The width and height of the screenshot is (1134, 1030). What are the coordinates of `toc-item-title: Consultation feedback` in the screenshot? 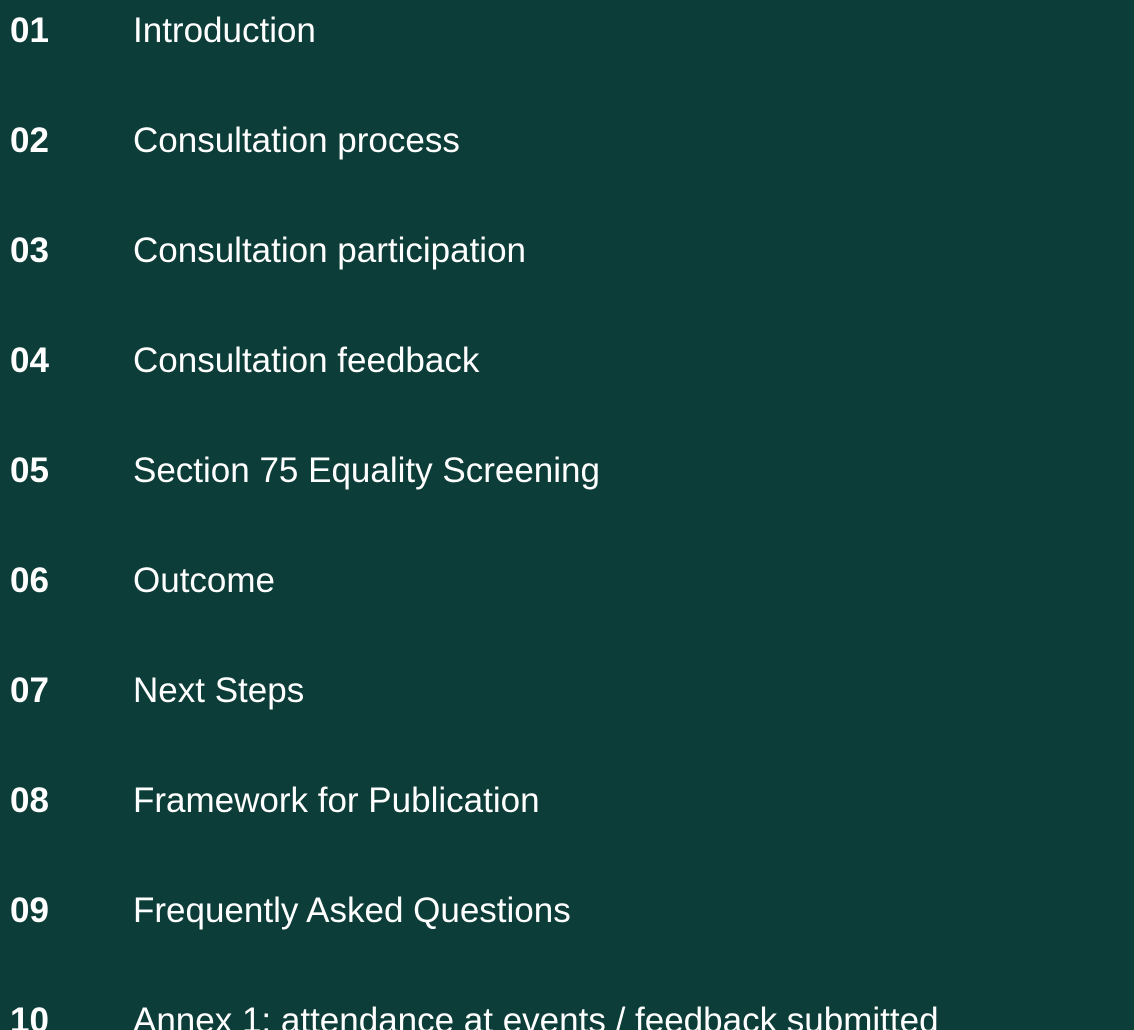 It's located at (306, 360).